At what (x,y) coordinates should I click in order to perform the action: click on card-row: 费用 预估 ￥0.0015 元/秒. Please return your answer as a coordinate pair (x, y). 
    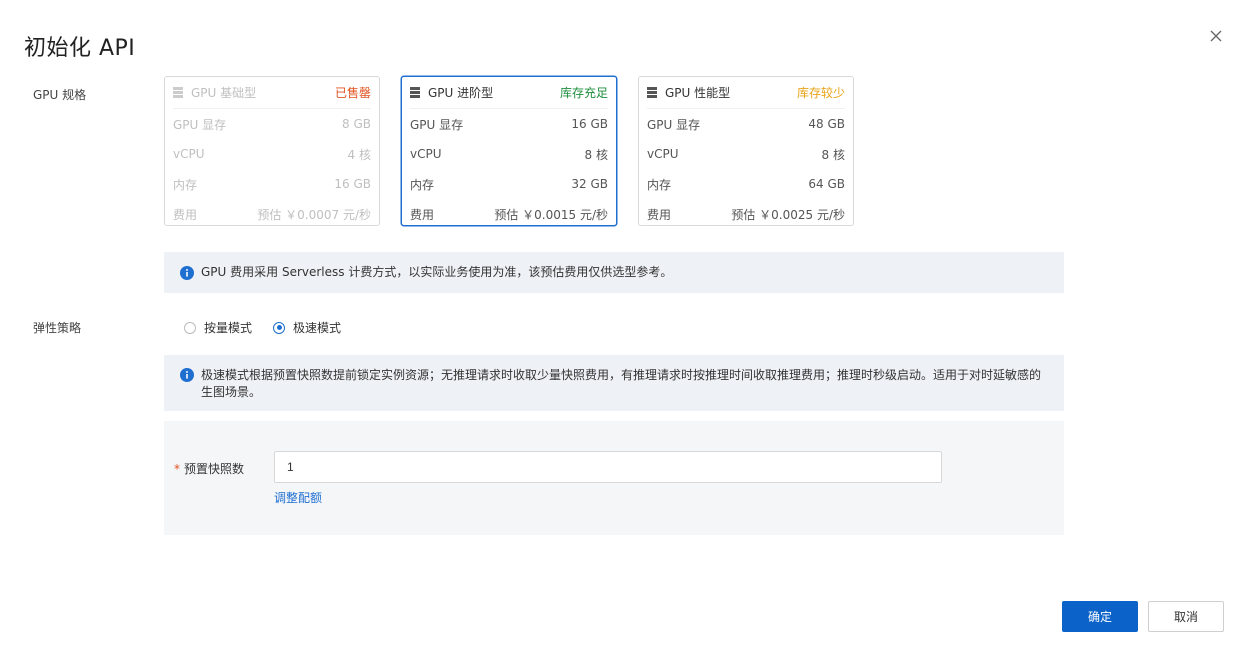
    Looking at the image, I should click on (509, 214).